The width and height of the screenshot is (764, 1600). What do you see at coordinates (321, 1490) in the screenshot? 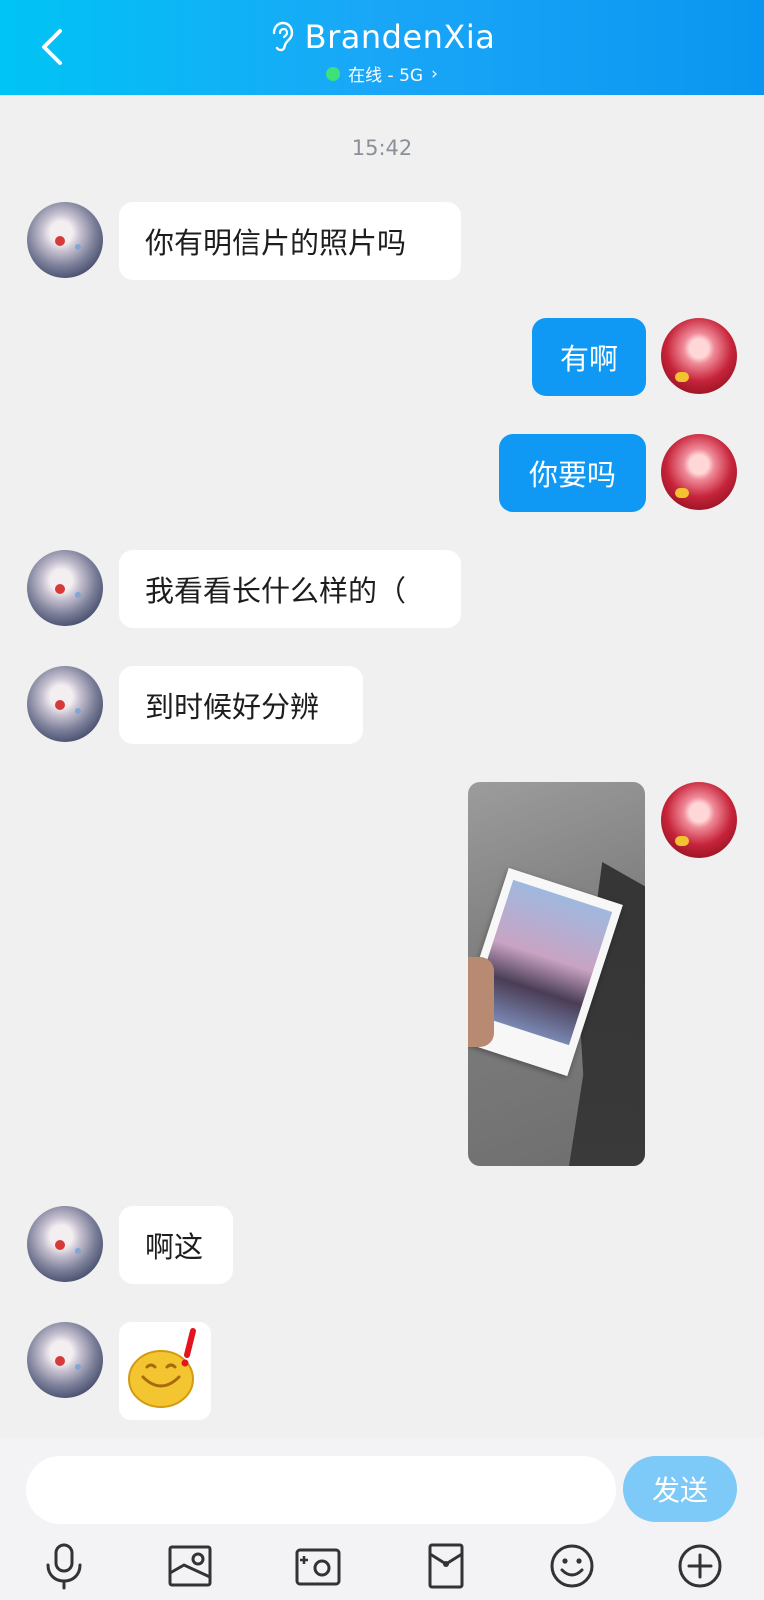
I see `message-input` at bounding box center [321, 1490].